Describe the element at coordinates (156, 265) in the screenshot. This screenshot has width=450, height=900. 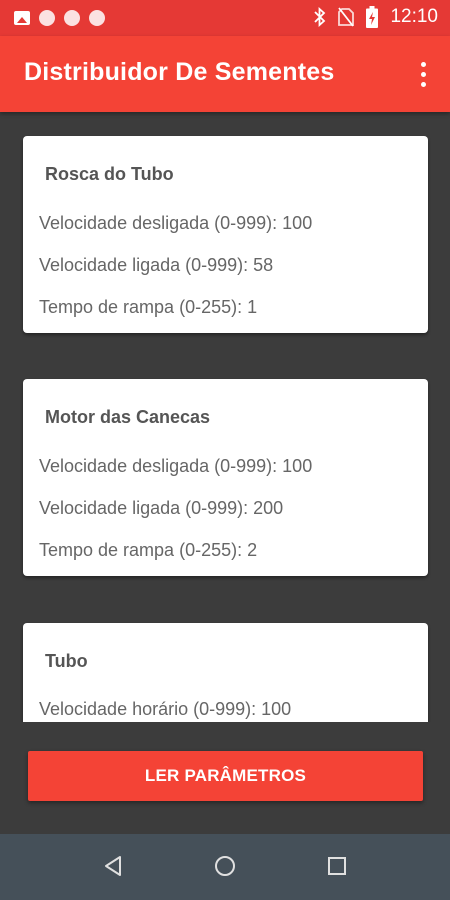
I see `card-row: Velocidade ligada (0-999): 58` at that location.